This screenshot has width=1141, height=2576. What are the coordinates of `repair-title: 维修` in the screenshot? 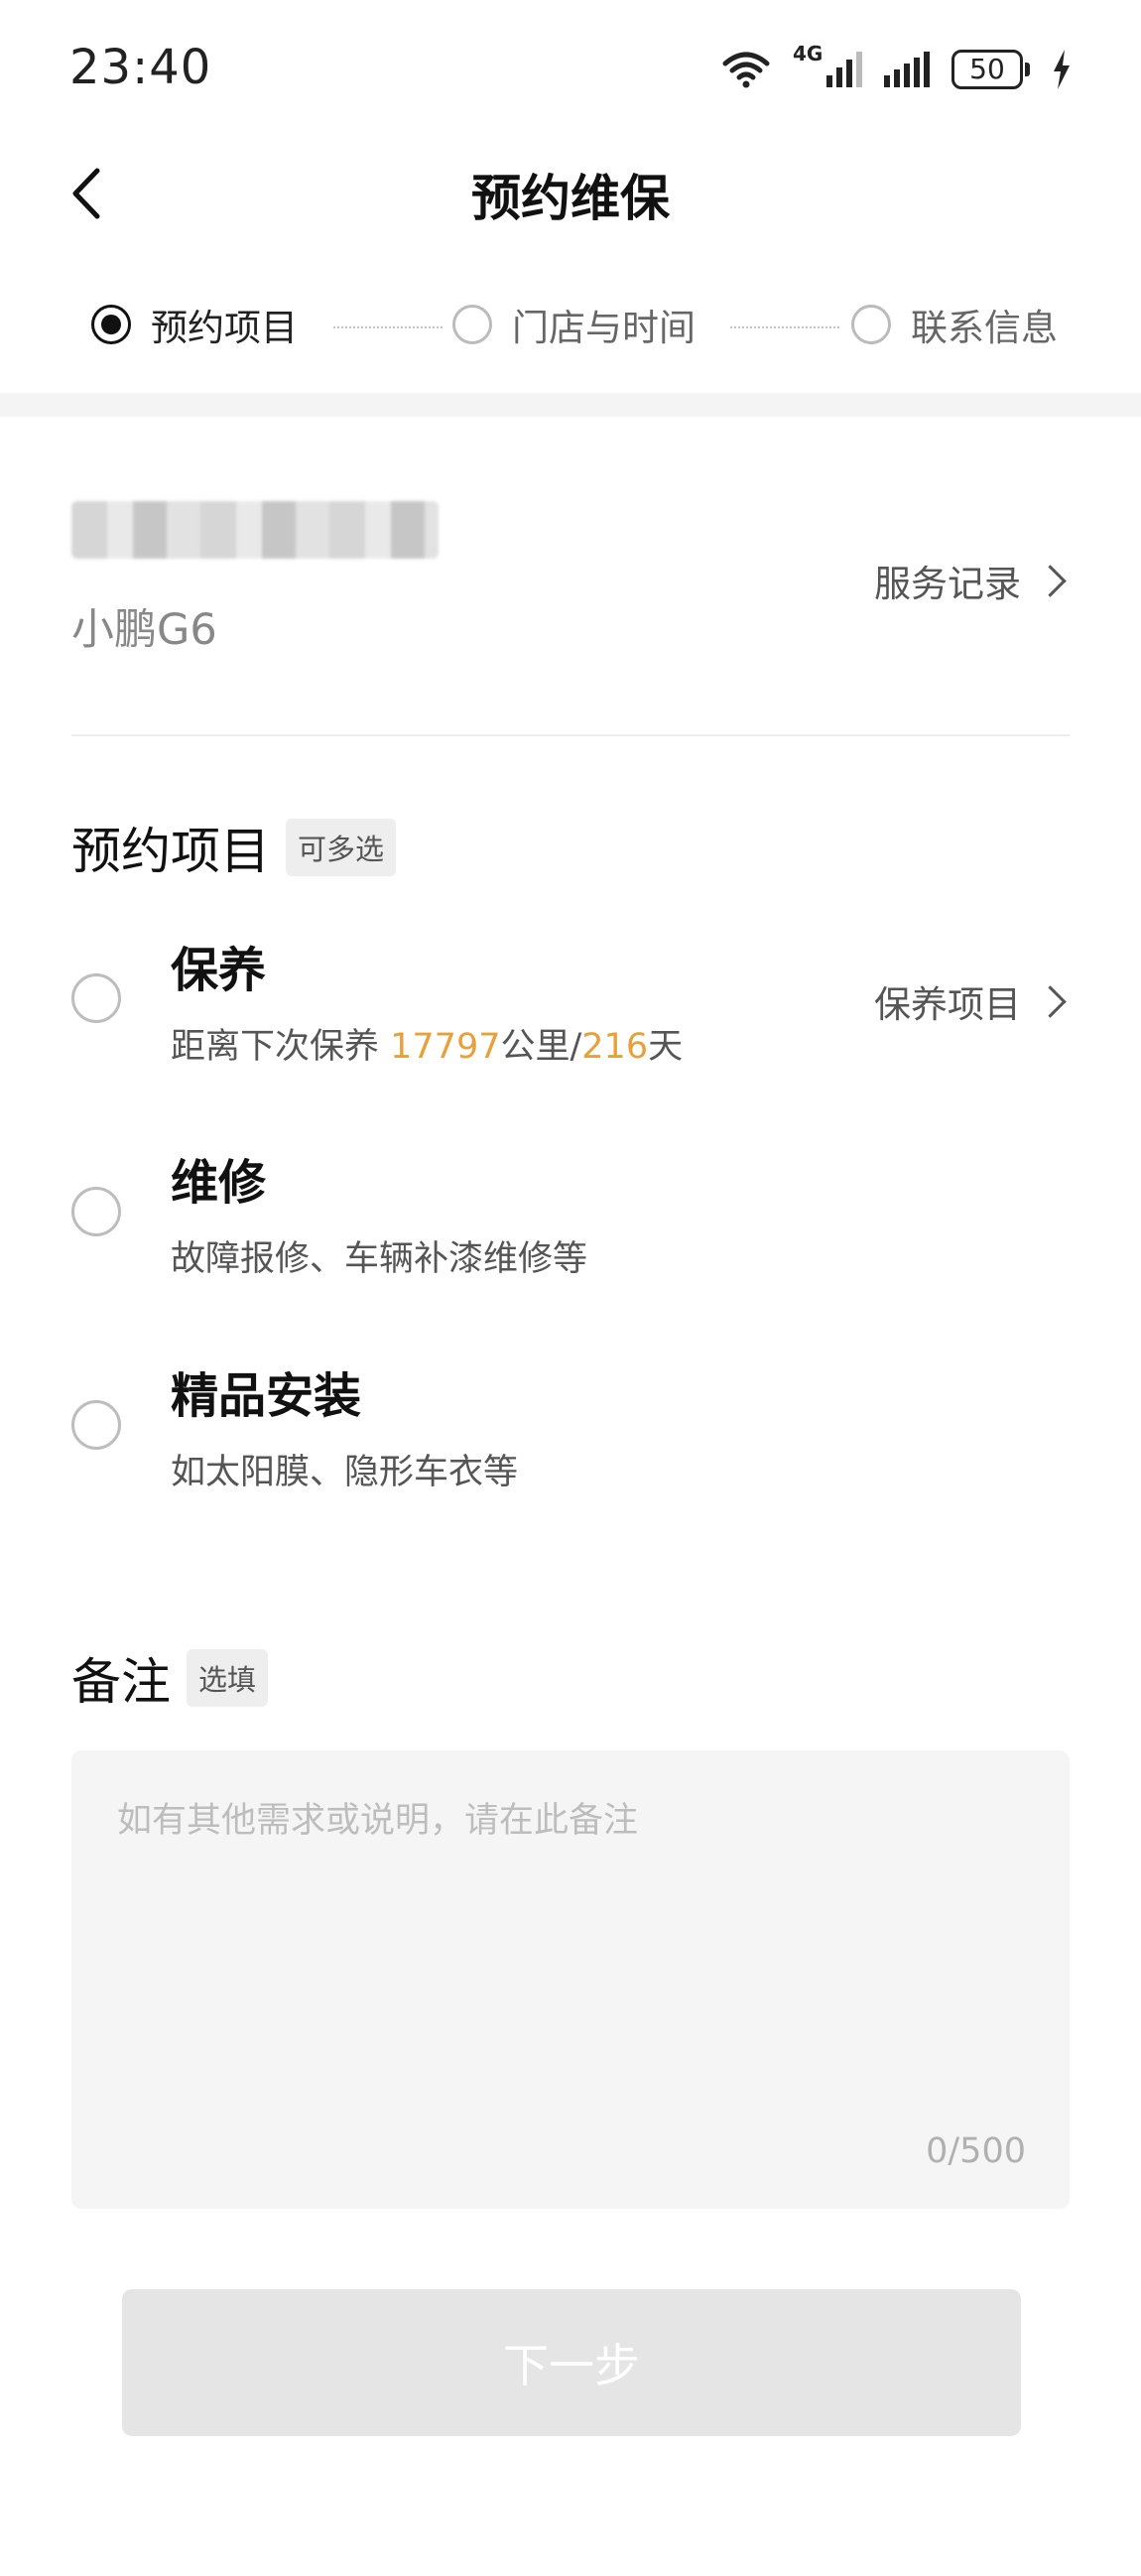 It's located at (219, 1183).